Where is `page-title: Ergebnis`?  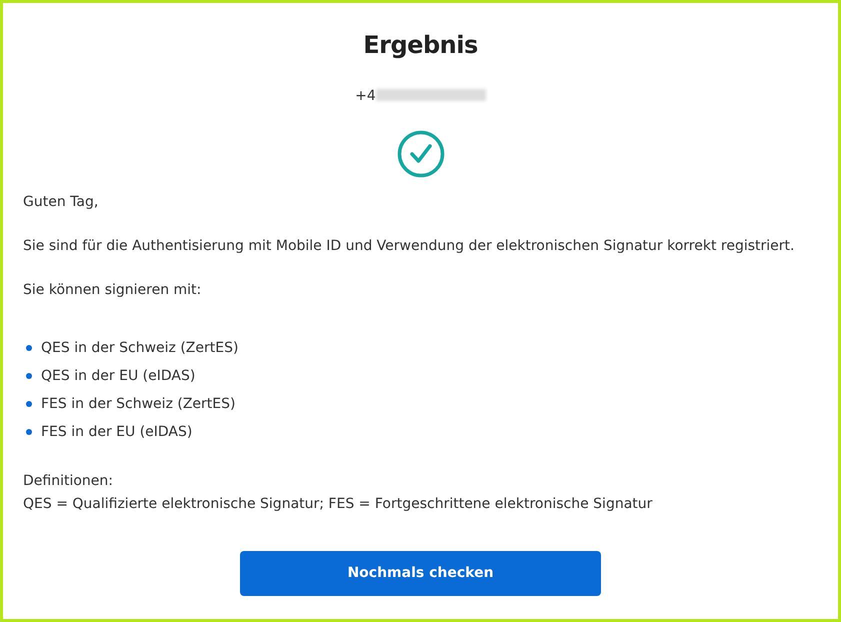 page-title: Ergebnis is located at coordinates (420, 45).